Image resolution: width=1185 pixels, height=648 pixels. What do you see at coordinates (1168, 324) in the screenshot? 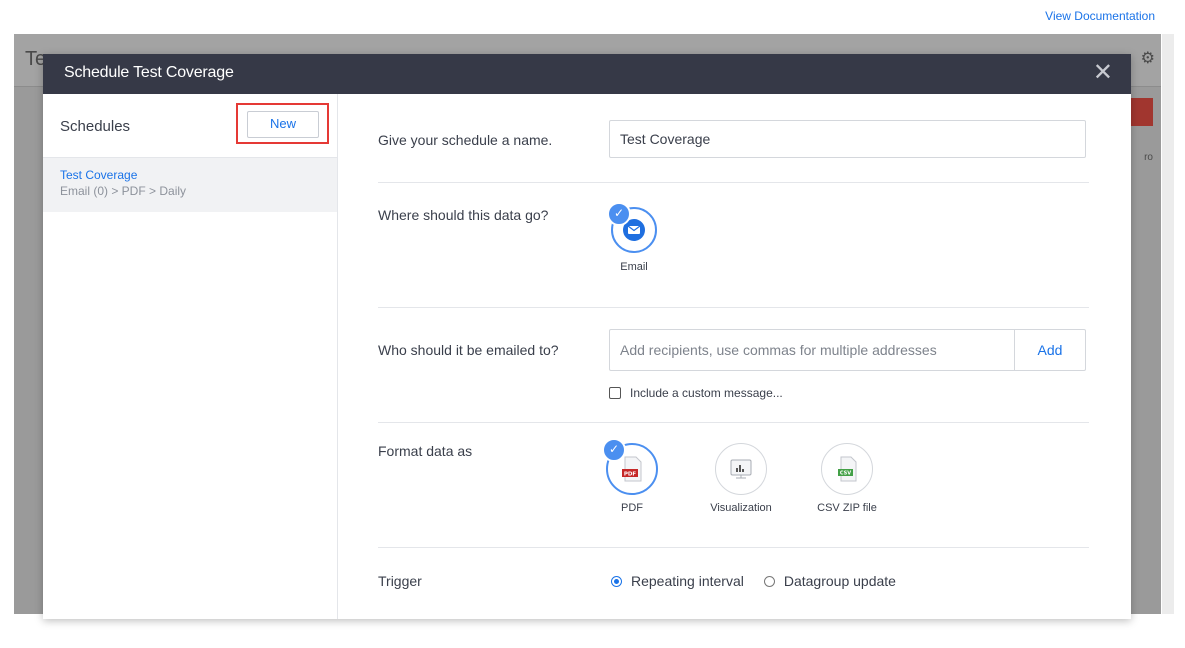
I see `background-scrollbar` at bounding box center [1168, 324].